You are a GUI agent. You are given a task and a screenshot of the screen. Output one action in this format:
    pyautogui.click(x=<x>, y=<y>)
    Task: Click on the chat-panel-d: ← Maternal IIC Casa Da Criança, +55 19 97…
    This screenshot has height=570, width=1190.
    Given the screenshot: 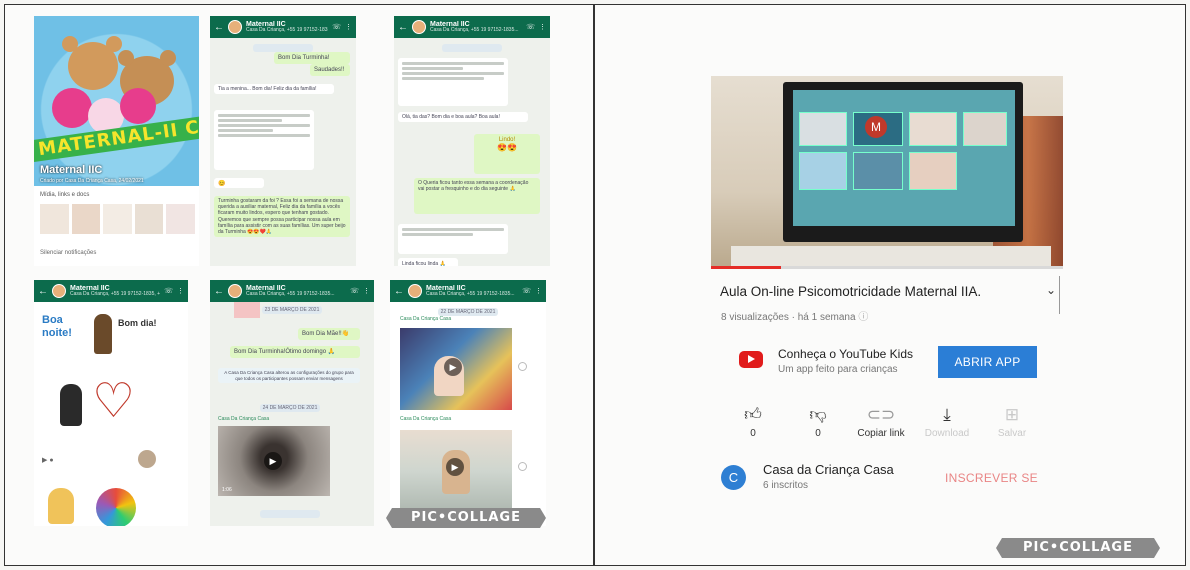 What is the action you would take?
    pyautogui.click(x=111, y=403)
    